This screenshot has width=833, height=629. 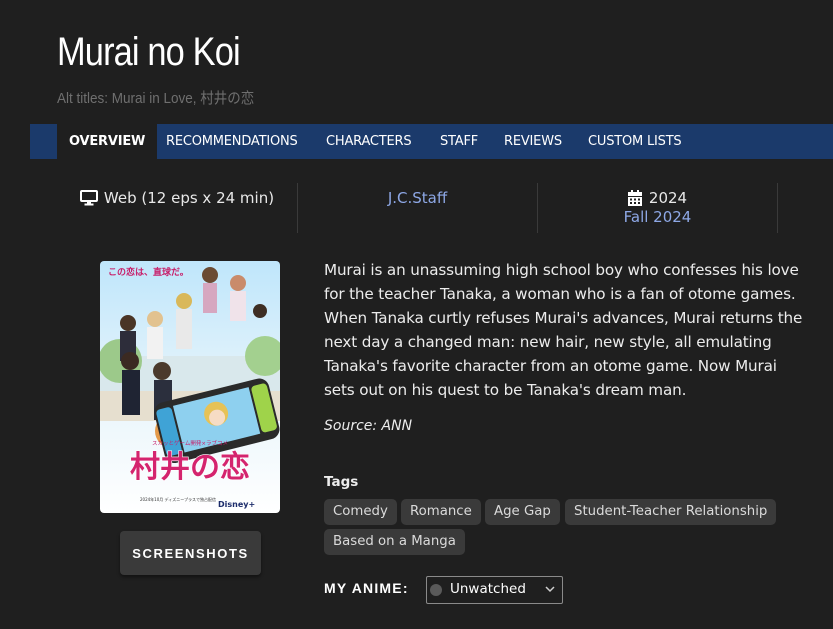 What do you see at coordinates (488, 589) in the screenshot?
I see `status-value: Unwatched` at bounding box center [488, 589].